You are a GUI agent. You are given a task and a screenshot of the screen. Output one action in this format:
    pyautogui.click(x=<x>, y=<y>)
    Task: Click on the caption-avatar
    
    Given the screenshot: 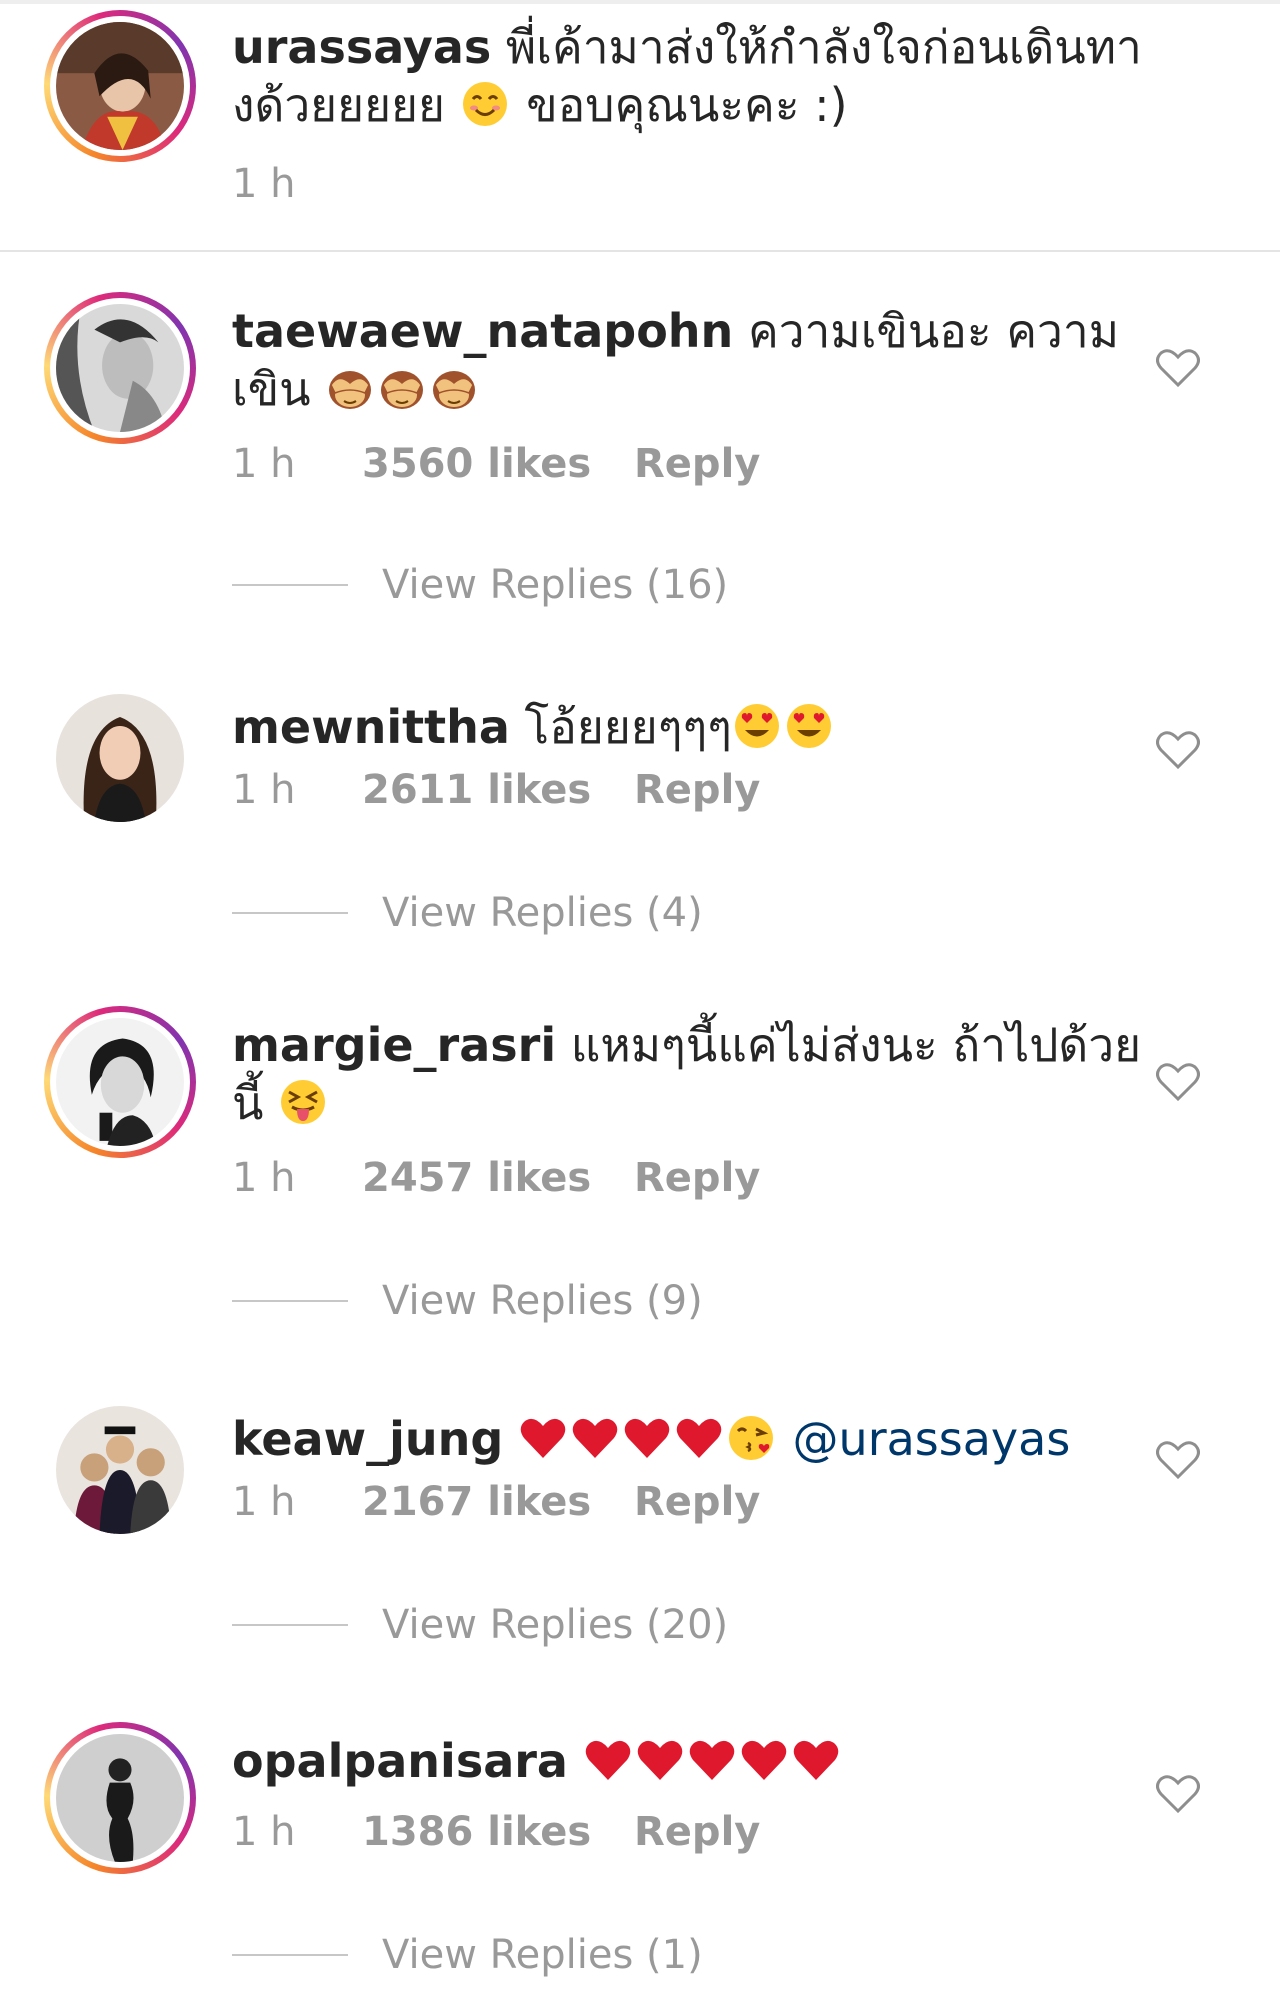 What is the action you would take?
    pyautogui.click(x=120, y=86)
    